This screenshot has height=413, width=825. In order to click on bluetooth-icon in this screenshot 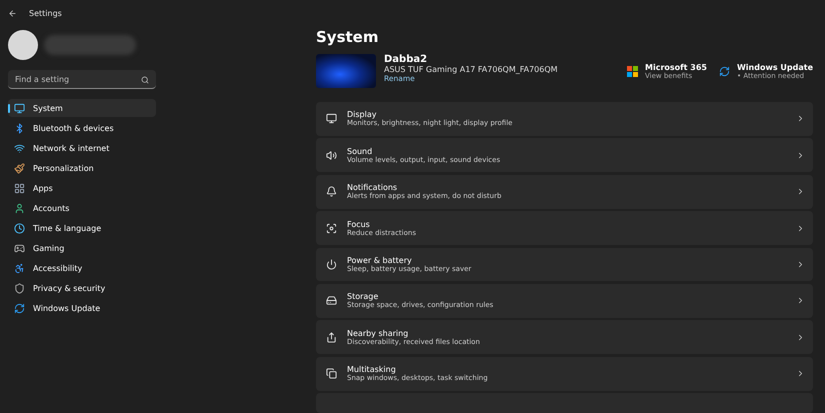, I will do `click(19, 128)`.